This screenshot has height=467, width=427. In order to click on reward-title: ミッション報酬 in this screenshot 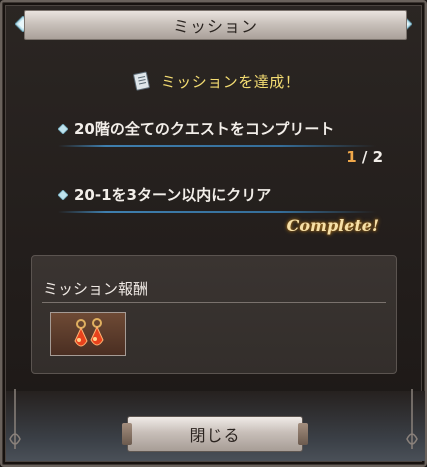, I will do `click(96, 289)`.